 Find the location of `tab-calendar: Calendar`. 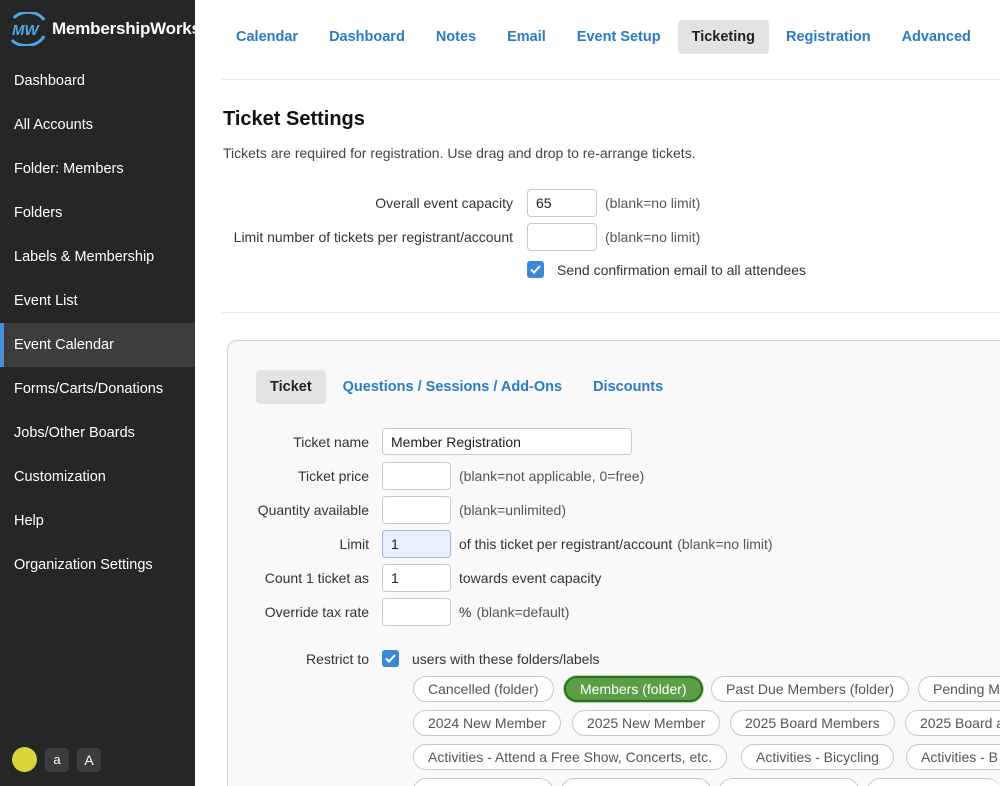

tab-calendar: Calendar is located at coordinates (267, 37).